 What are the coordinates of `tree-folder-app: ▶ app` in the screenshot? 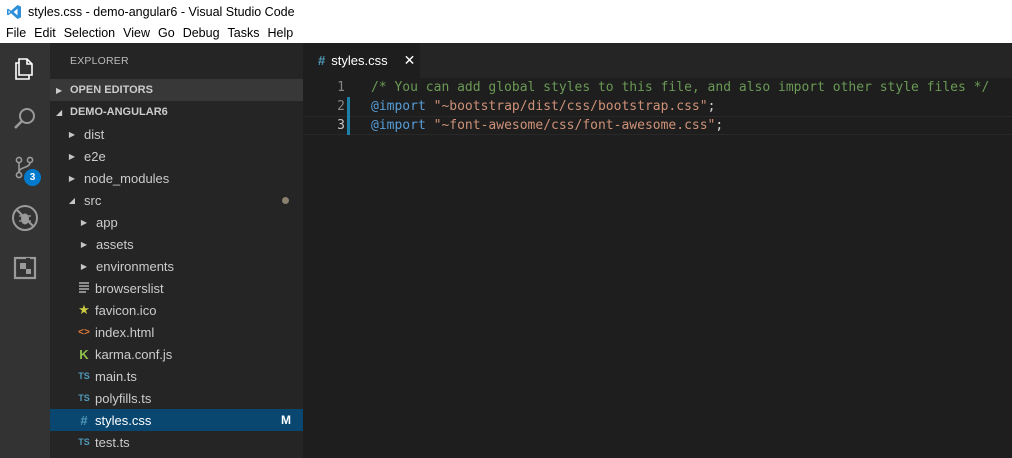 It's located at (176, 222).